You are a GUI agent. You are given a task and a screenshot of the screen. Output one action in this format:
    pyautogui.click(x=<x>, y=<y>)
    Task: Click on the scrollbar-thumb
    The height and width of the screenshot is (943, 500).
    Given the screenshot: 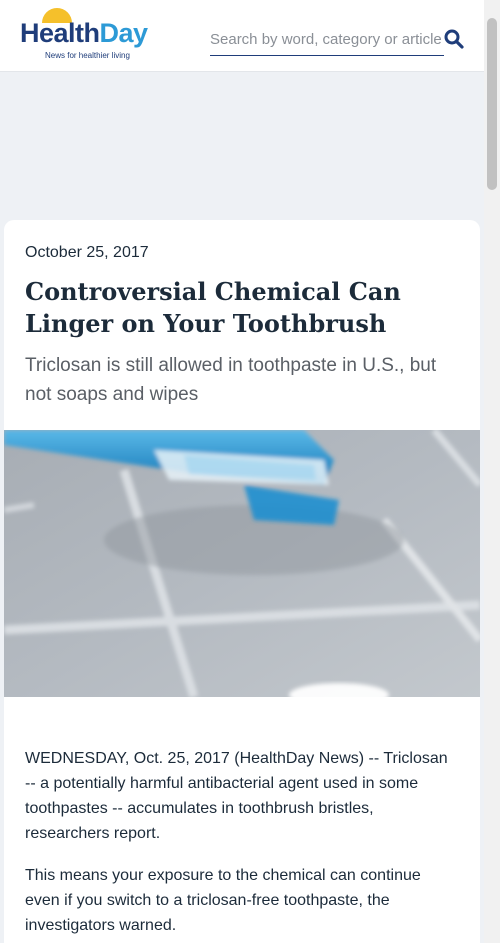 What is the action you would take?
    pyautogui.click(x=492, y=104)
    